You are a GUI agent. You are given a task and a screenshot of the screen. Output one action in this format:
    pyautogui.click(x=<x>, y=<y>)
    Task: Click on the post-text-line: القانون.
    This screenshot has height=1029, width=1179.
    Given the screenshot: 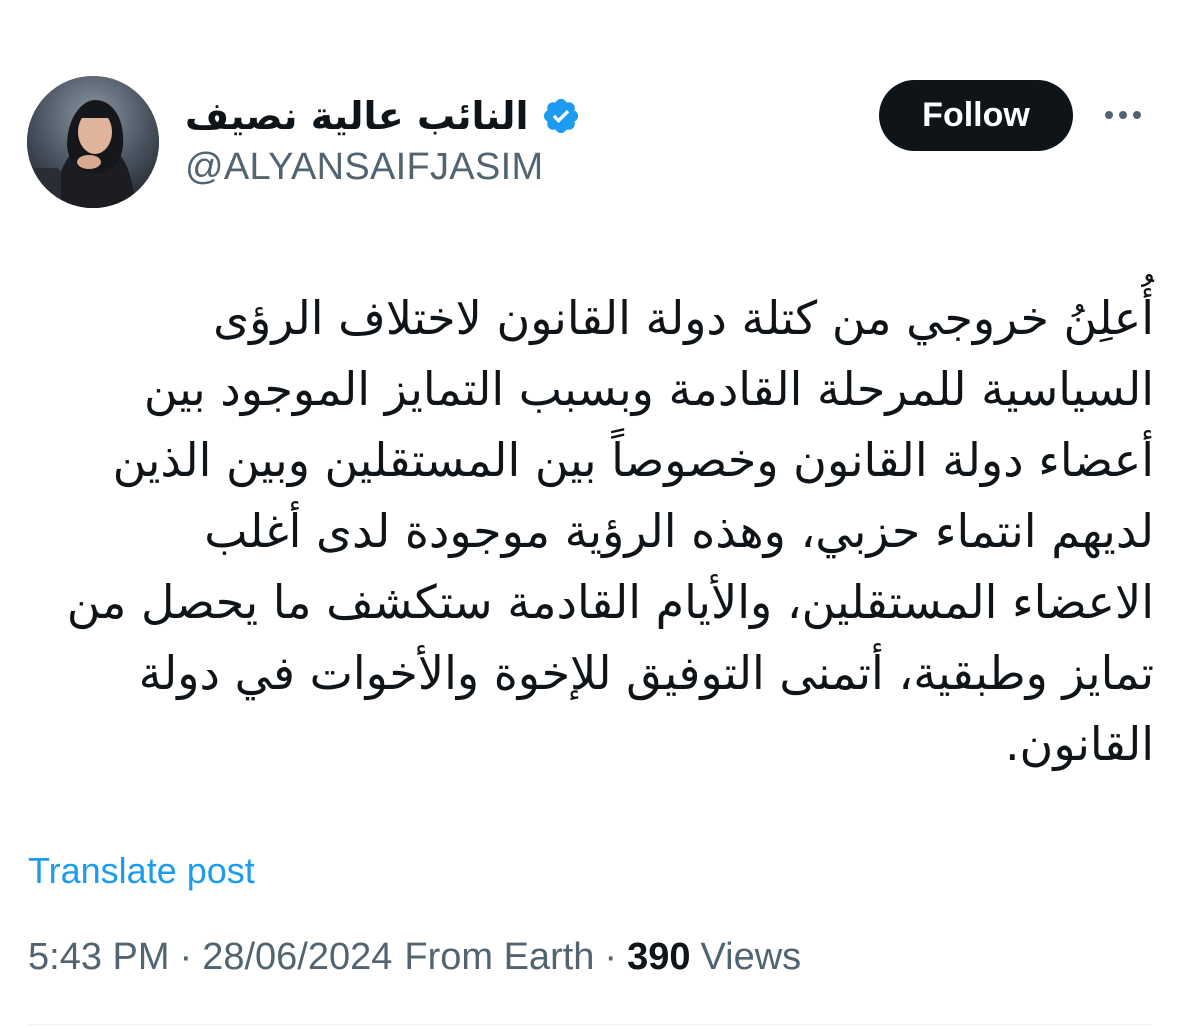 What is the action you would take?
    pyautogui.click(x=1079, y=744)
    